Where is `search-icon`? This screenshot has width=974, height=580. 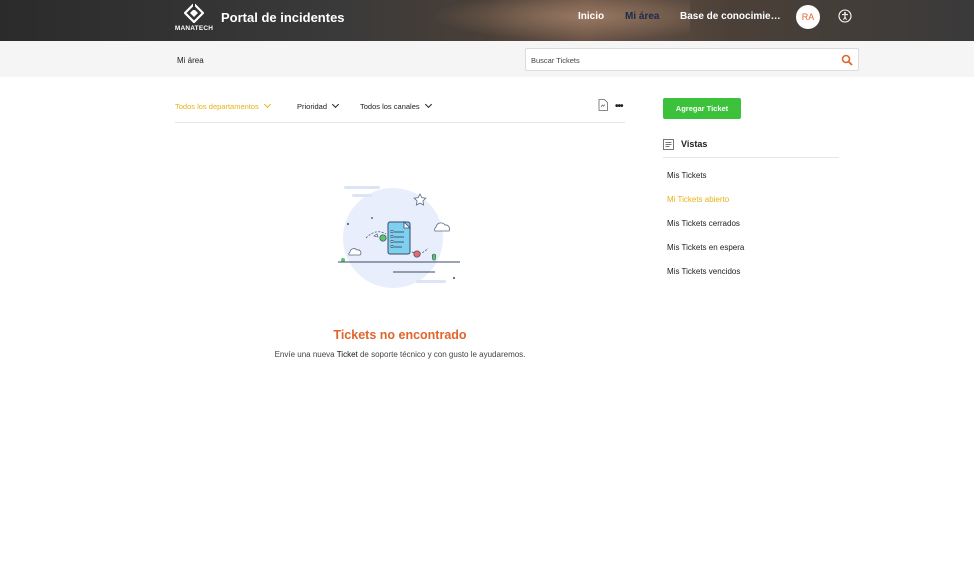 search-icon is located at coordinates (847, 60).